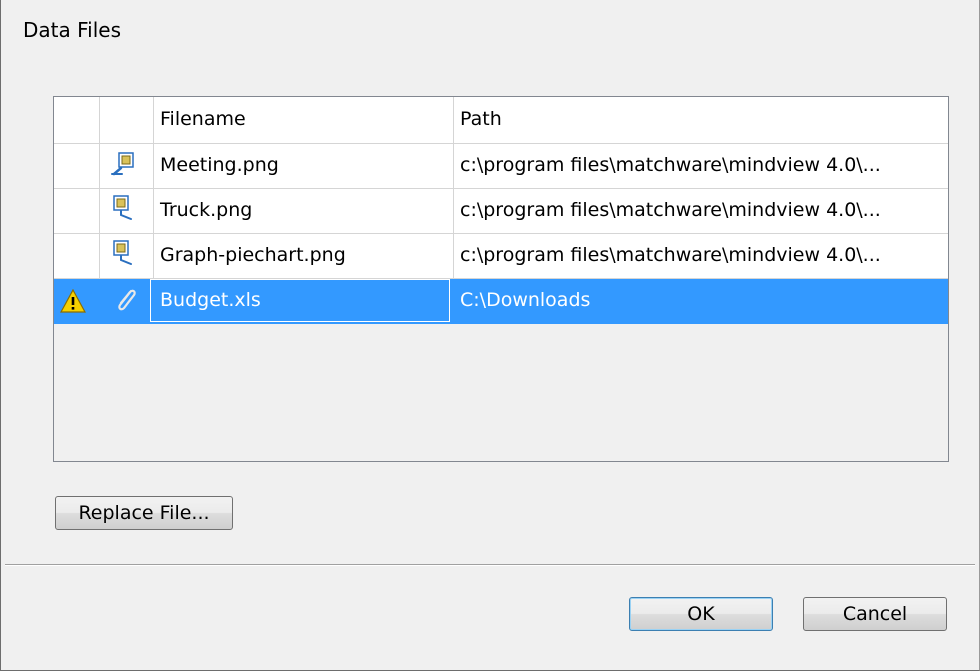  Describe the element at coordinates (300, 300) in the screenshot. I see `focus-rectangle` at that location.